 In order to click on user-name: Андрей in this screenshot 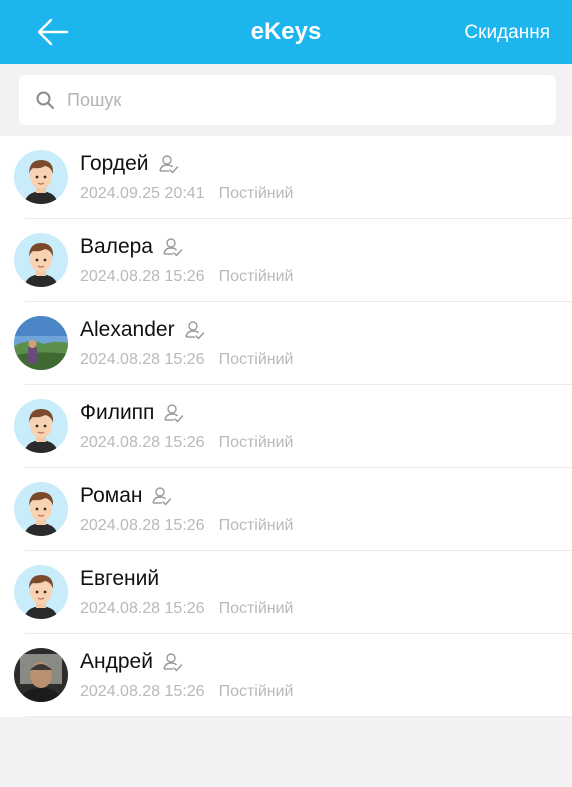, I will do `click(116, 661)`.